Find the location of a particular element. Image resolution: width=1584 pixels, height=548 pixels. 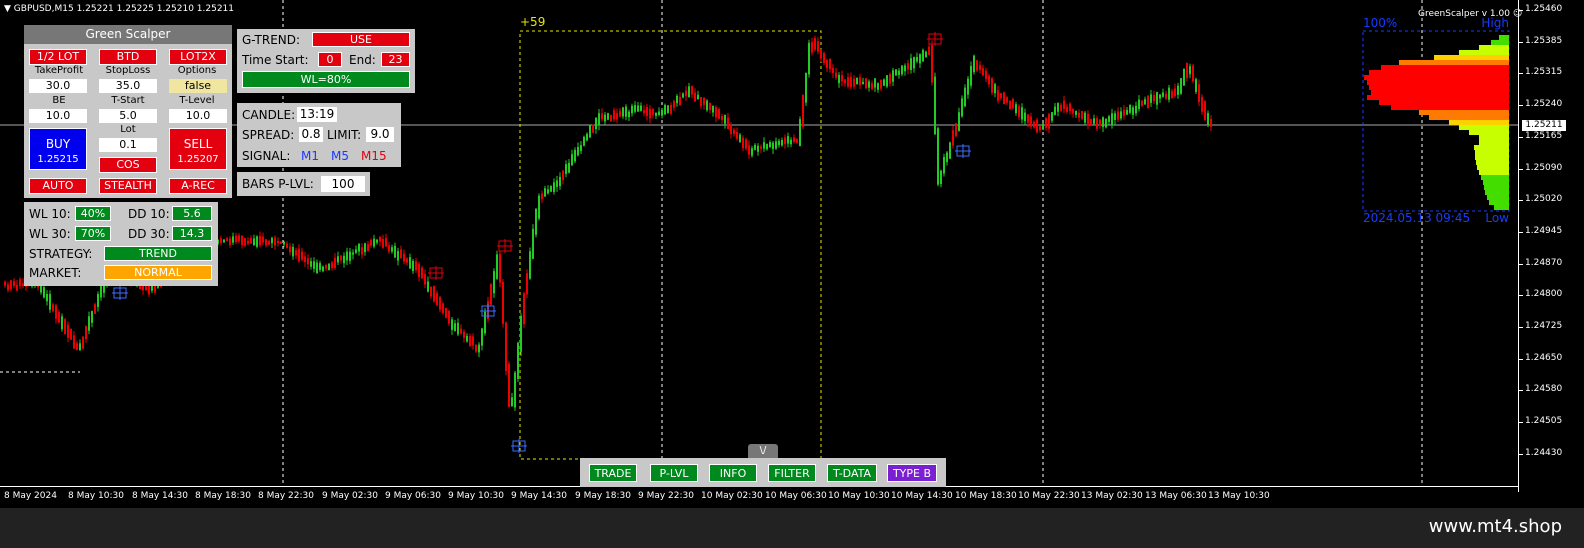

filter-button: FILTER is located at coordinates (792, 473).